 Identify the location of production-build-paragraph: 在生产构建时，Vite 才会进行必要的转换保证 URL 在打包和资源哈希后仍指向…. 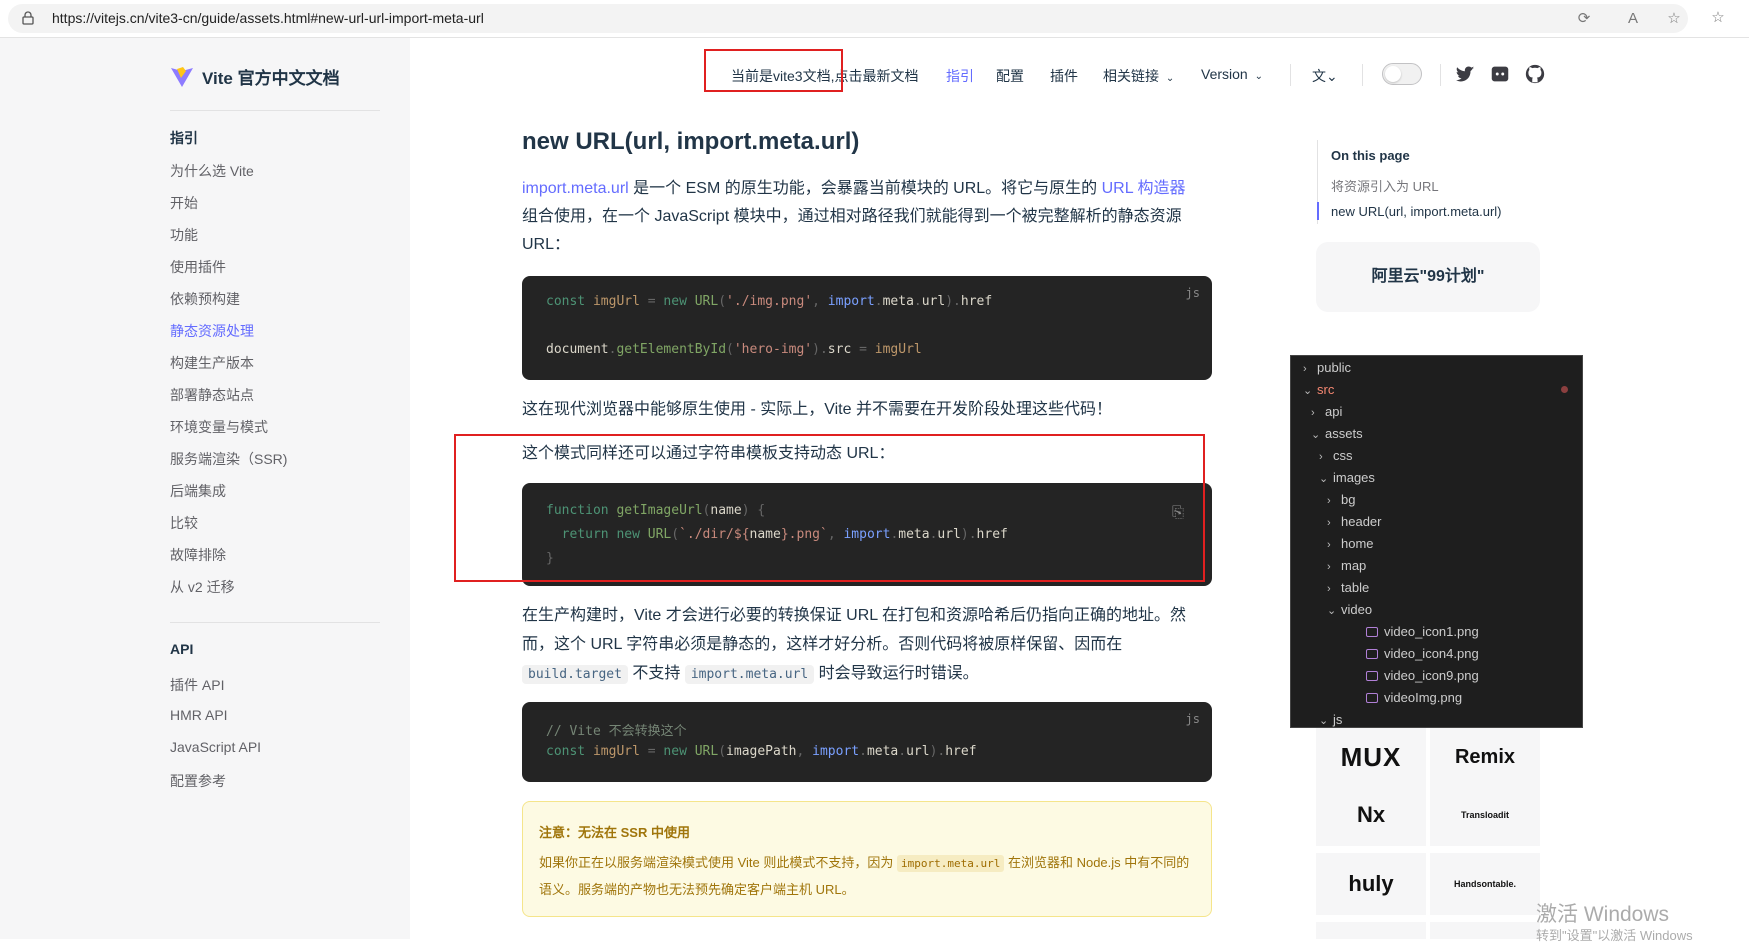
(867, 645).